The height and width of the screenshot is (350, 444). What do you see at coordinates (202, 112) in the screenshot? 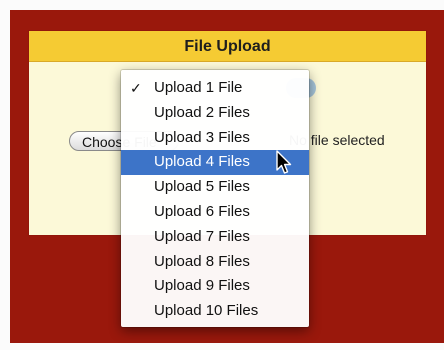
I see `menu-item-label: Upload 2 Files` at bounding box center [202, 112].